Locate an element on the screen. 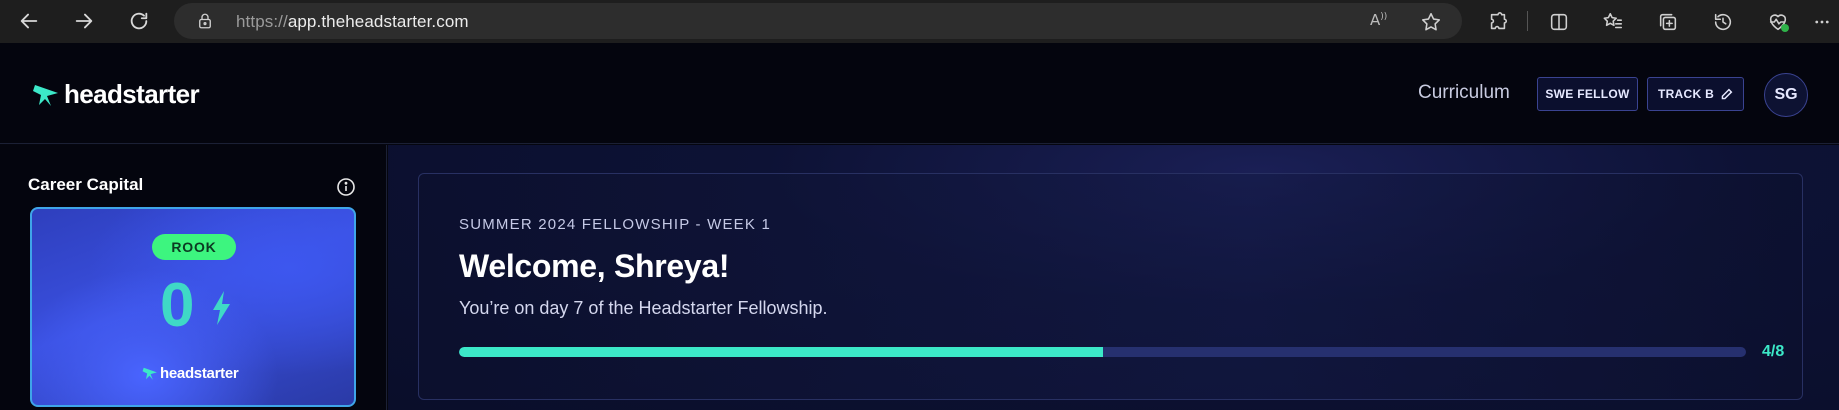  card-logo-text: headstarter is located at coordinates (199, 373).